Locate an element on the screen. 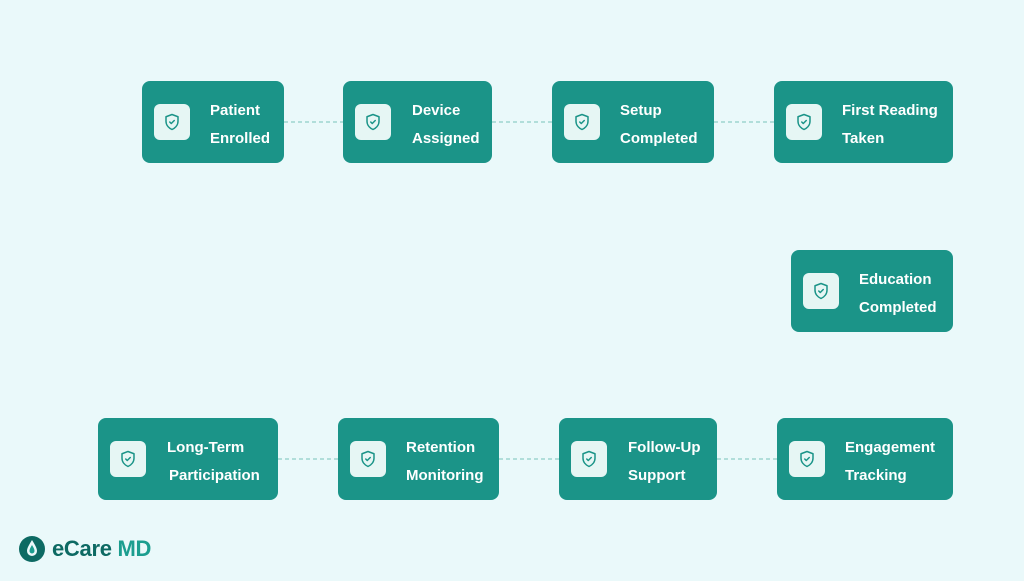  node-label-line2: Monitoring is located at coordinates (445, 475).